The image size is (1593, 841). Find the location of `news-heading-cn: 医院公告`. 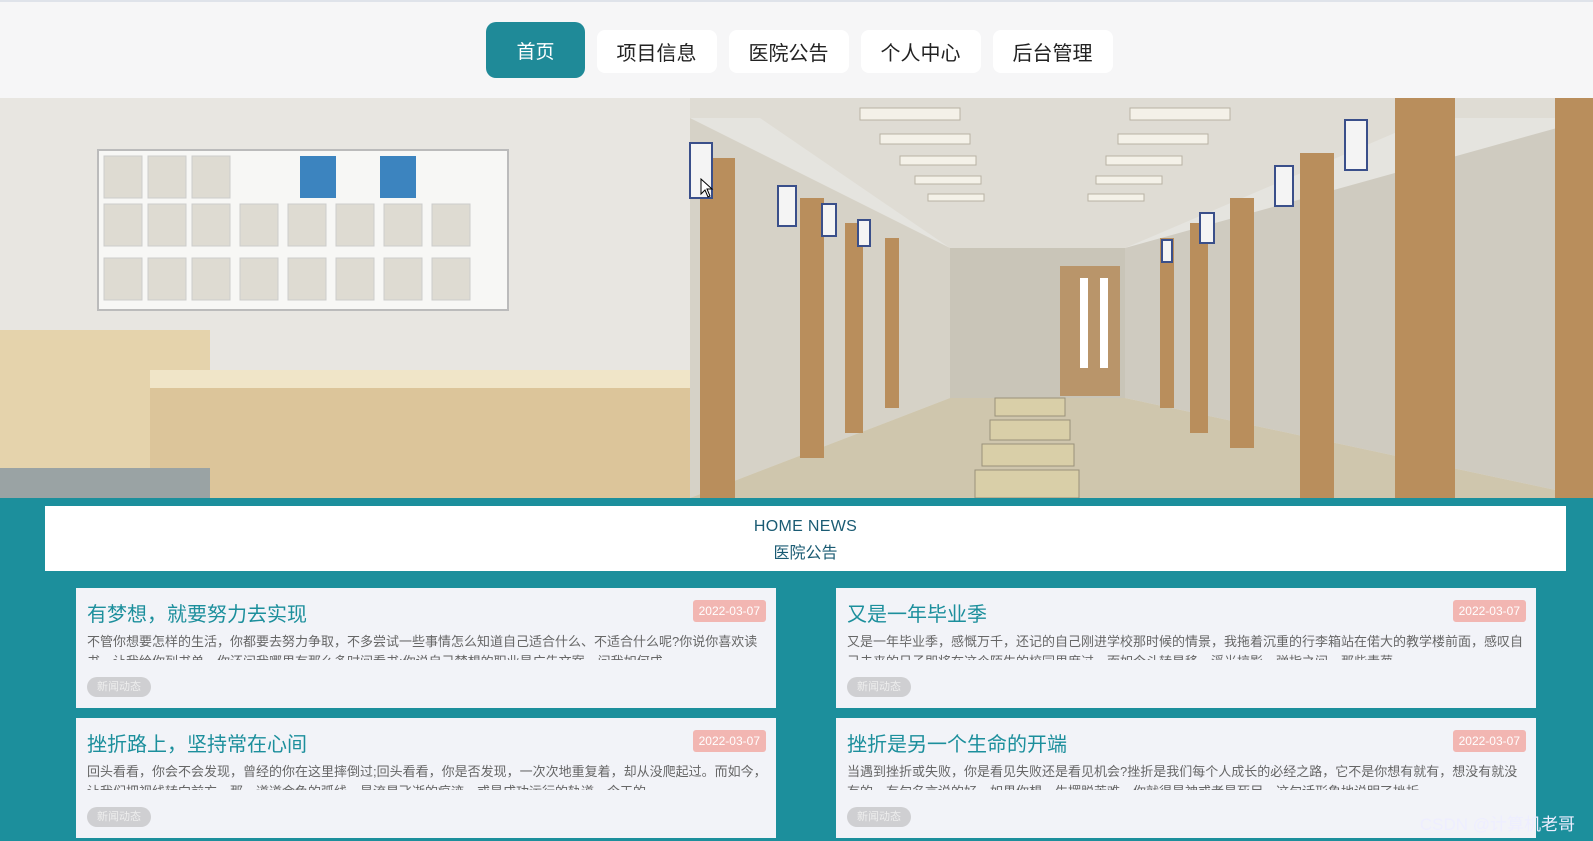

news-heading-cn: 医院公告 is located at coordinates (805, 553).